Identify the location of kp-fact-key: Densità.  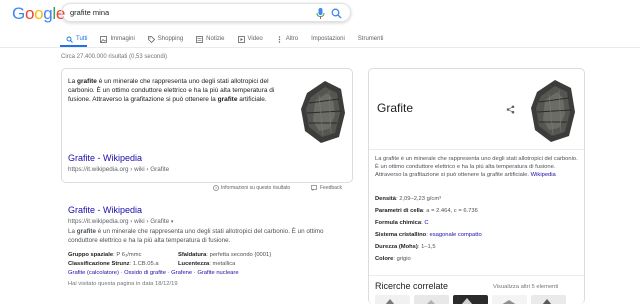
(385, 199).